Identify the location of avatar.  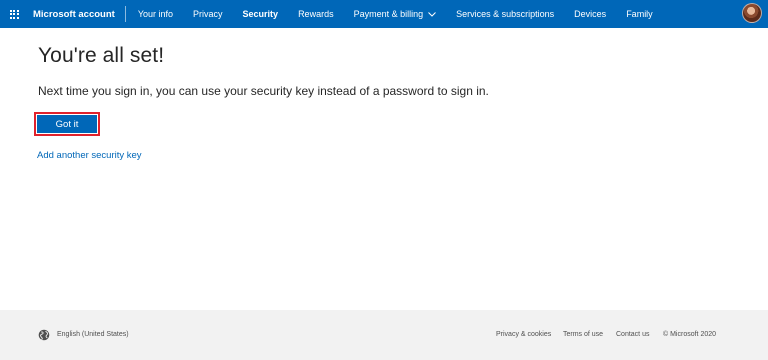
(752, 13).